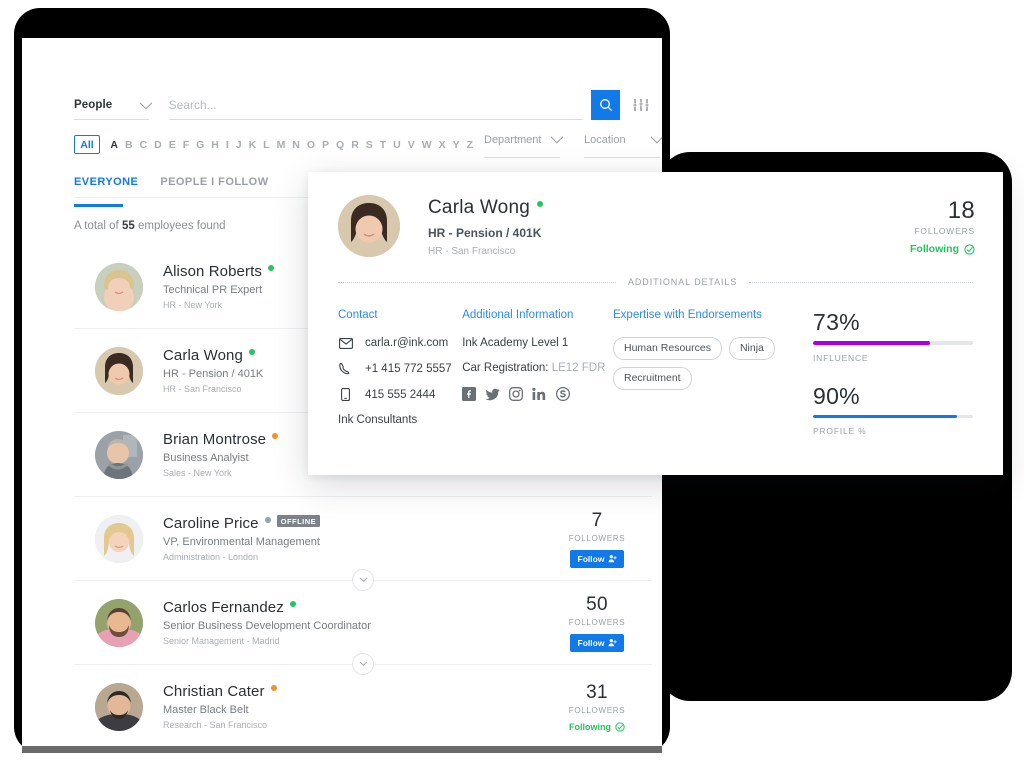 The width and height of the screenshot is (1024, 761). I want to click on academy-level: Ink Academy Level 1, so click(515, 343).